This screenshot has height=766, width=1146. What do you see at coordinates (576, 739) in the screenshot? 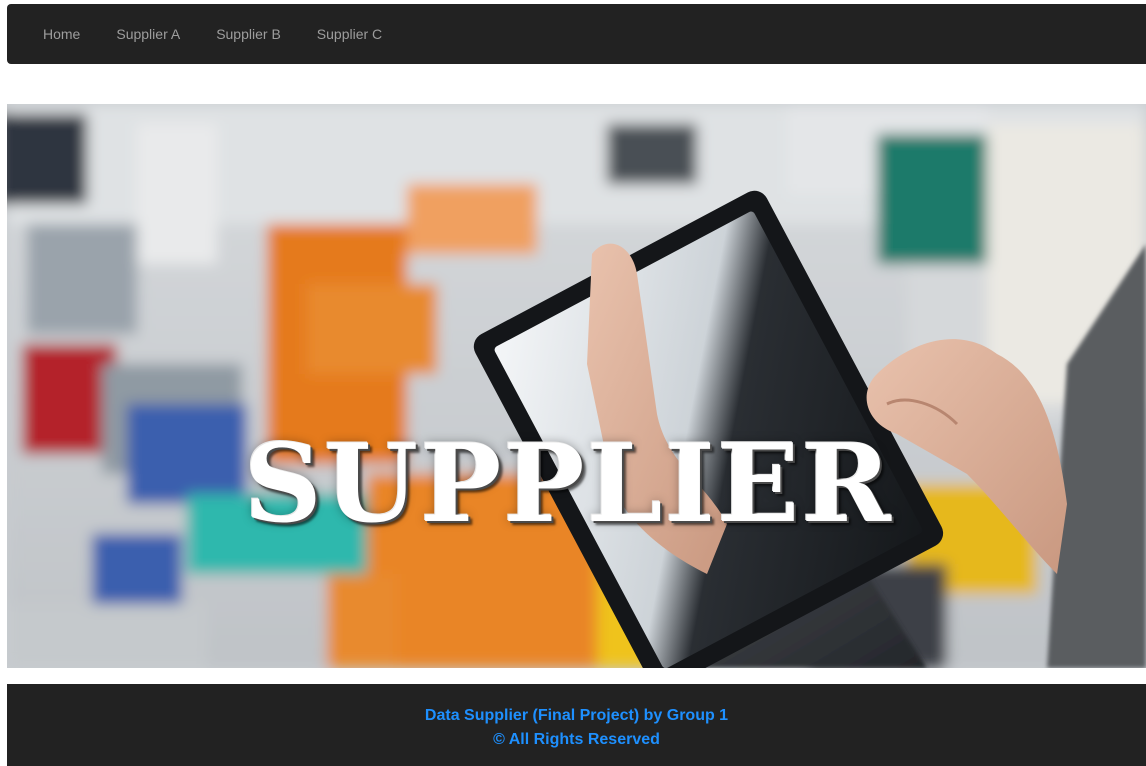
I see `footer-copyright: © All Rights Reserved` at bounding box center [576, 739].